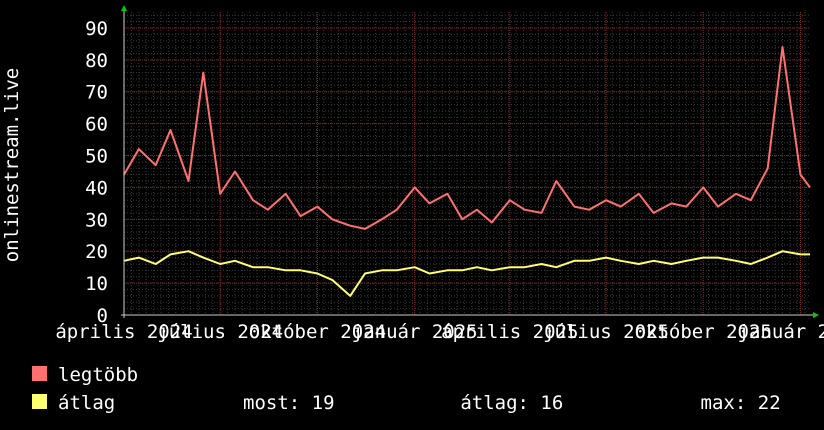  What do you see at coordinates (124, 8) in the screenshot?
I see `y-axis-arrow` at bounding box center [124, 8].